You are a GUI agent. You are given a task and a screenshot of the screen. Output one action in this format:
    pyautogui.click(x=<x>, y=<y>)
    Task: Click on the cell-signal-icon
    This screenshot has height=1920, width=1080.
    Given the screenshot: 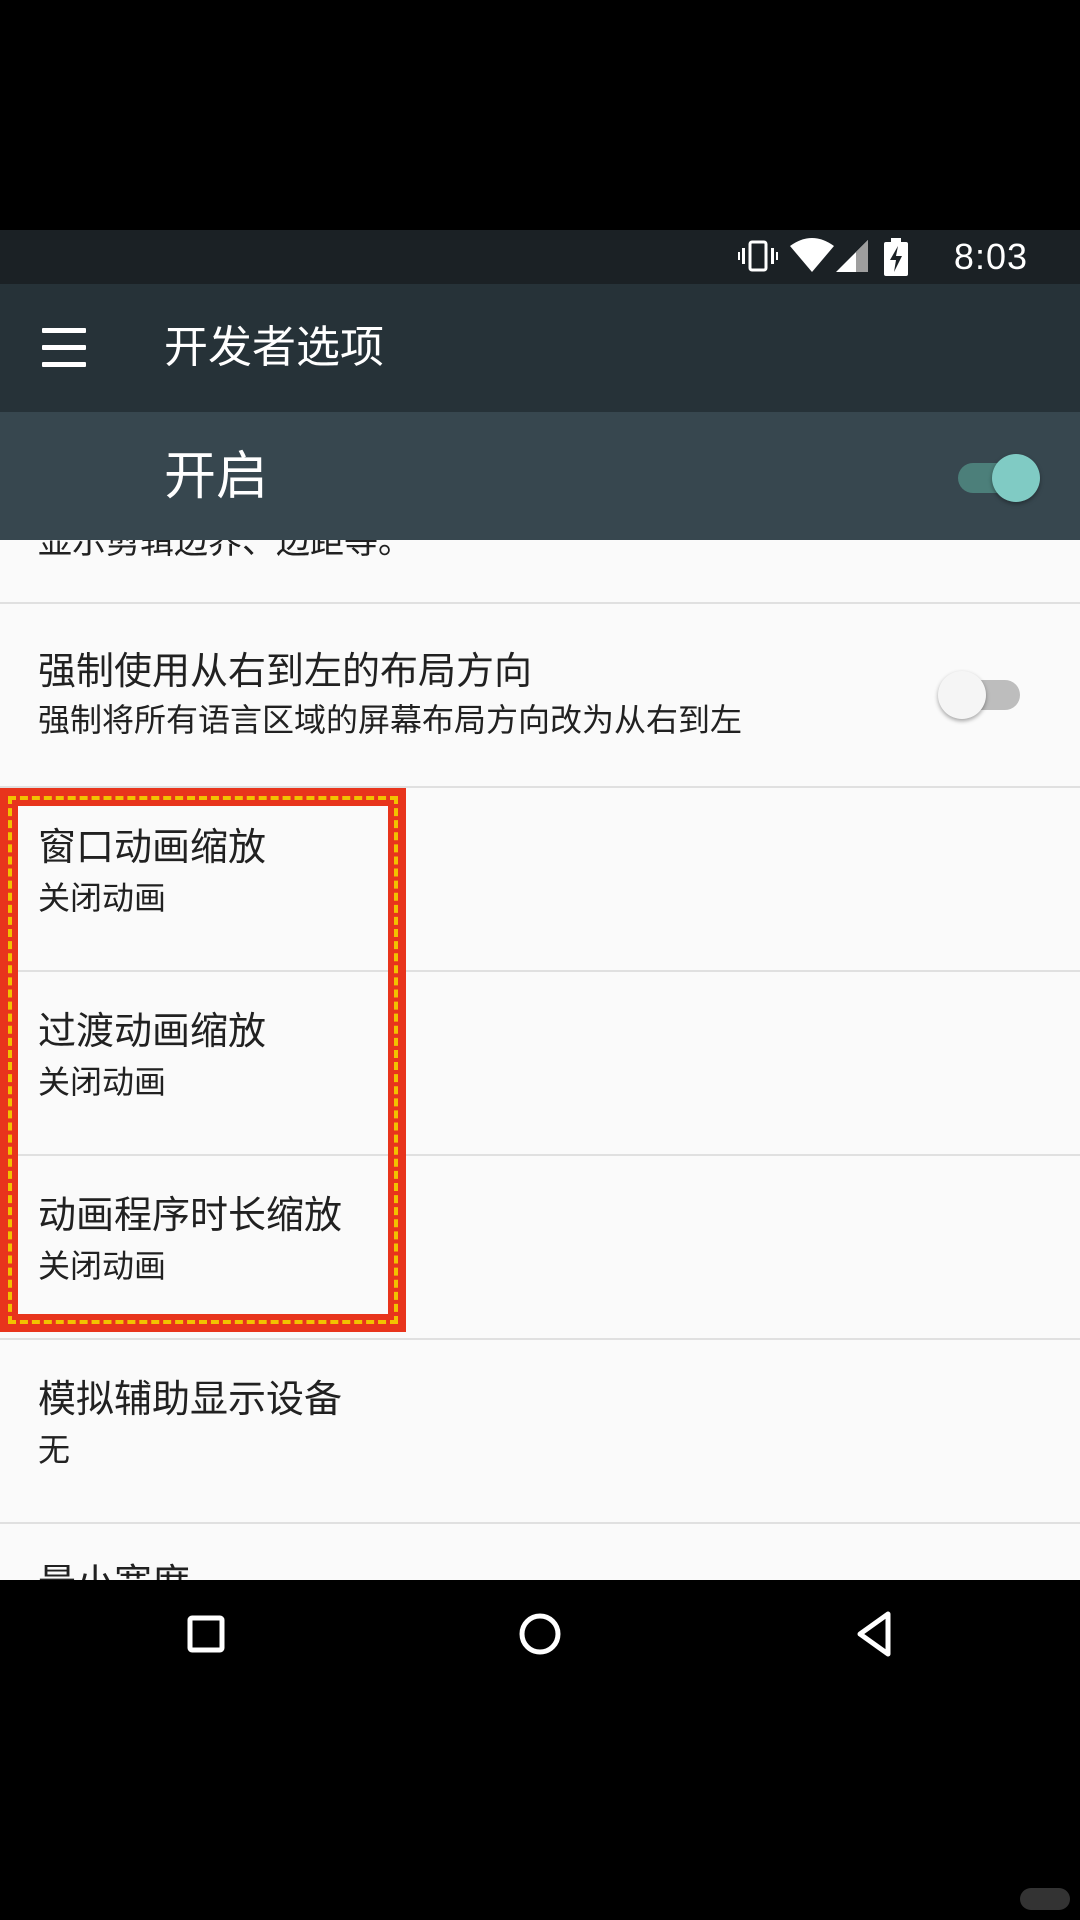 What is the action you would take?
    pyautogui.click(x=852, y=256)
    